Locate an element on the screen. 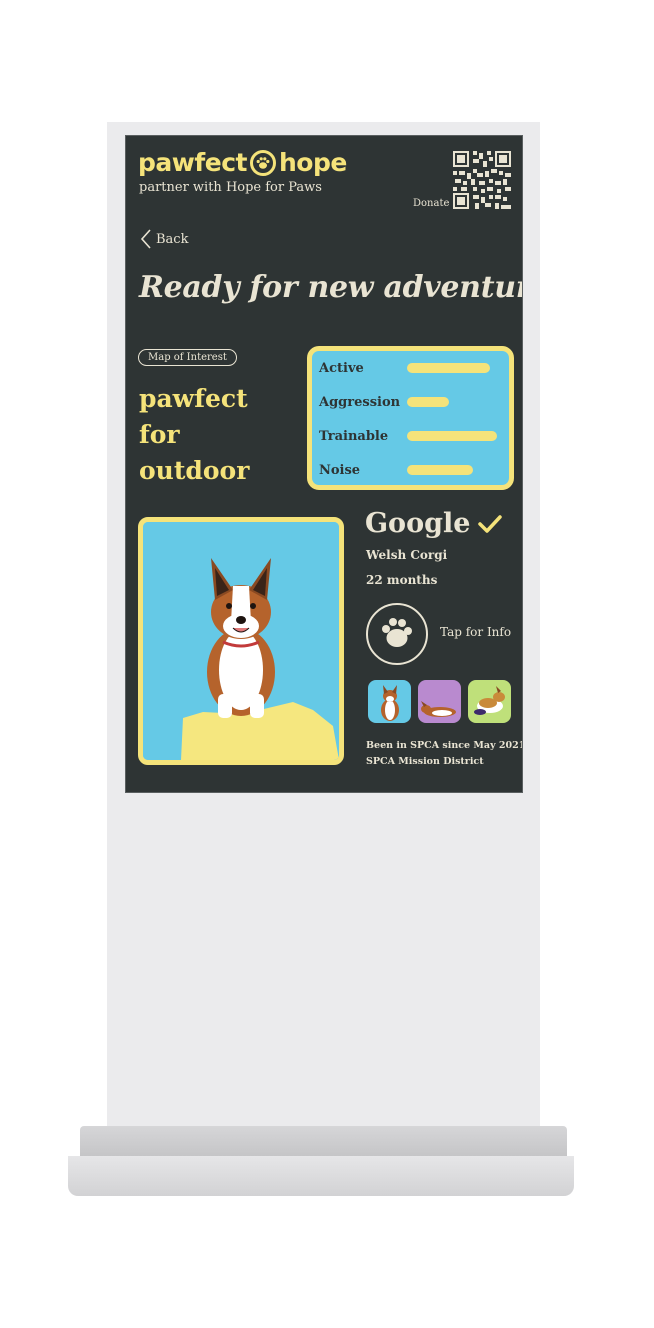 This screenshot has height=1328, width=654. thumb-lying is located at coordinates (439, 701).